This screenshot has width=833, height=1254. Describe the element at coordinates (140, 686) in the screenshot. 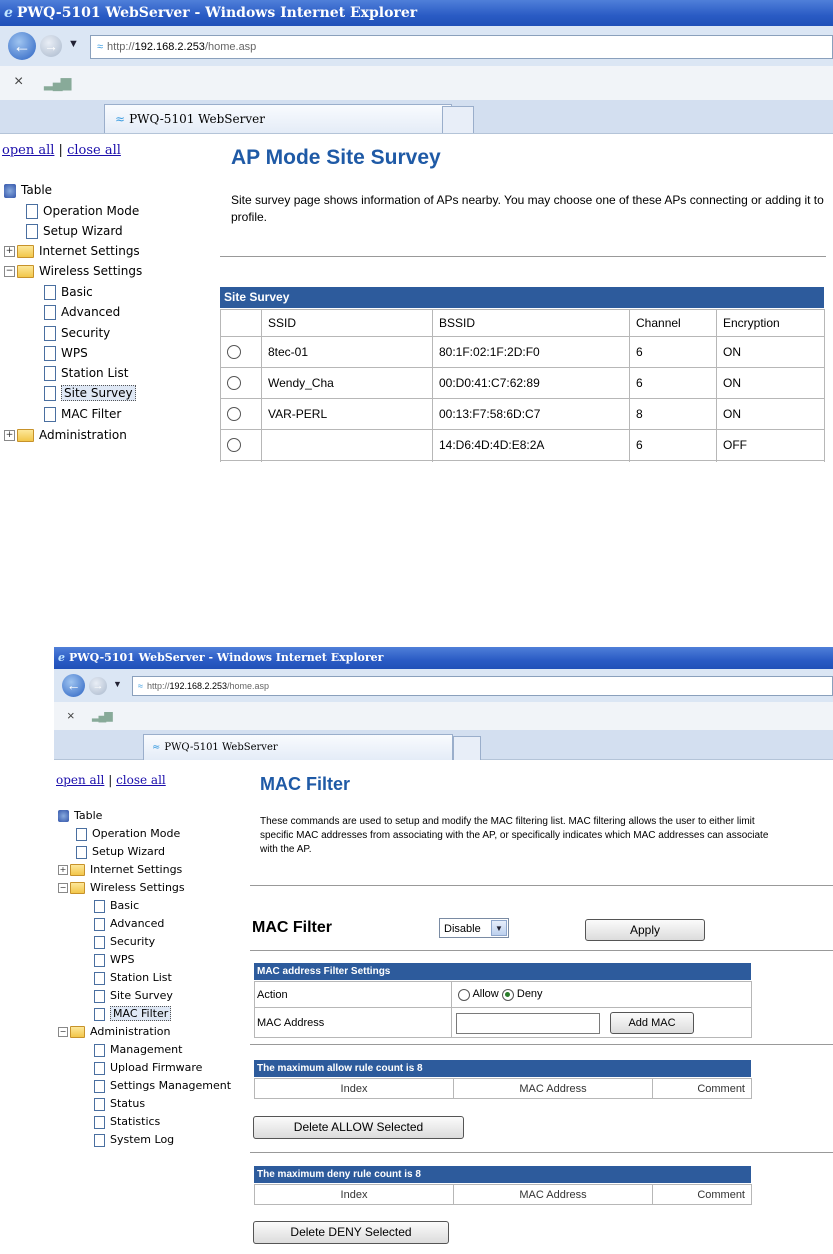

I see `site-icon: ≈` at that location.